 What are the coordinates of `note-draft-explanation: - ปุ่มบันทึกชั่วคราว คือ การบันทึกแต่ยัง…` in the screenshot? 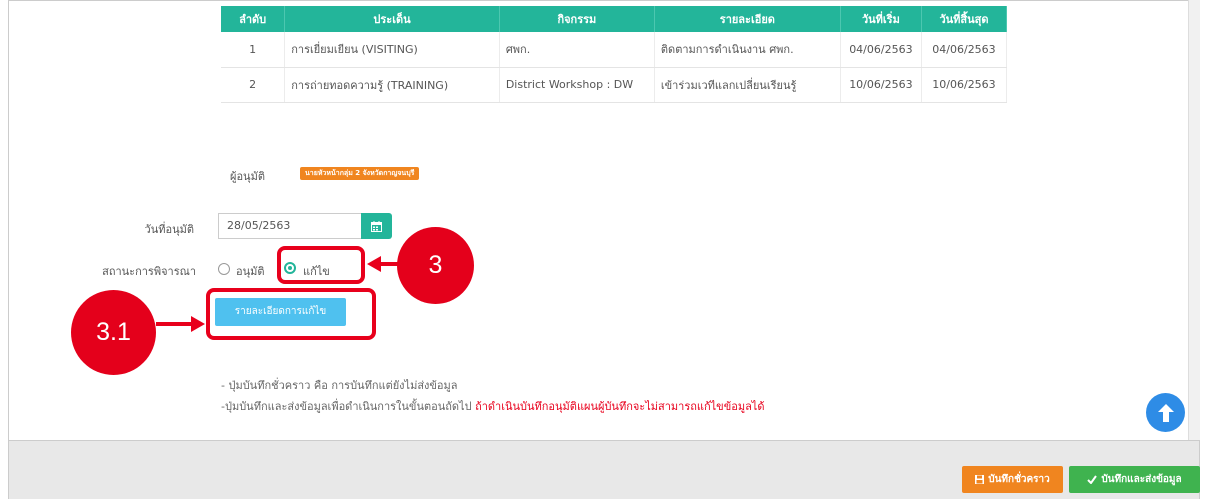 It's located at (339, 385).